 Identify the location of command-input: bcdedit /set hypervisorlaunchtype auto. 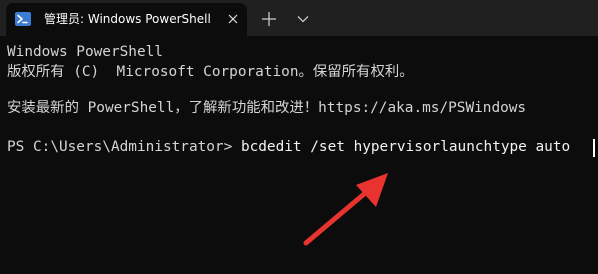
(405, 147).